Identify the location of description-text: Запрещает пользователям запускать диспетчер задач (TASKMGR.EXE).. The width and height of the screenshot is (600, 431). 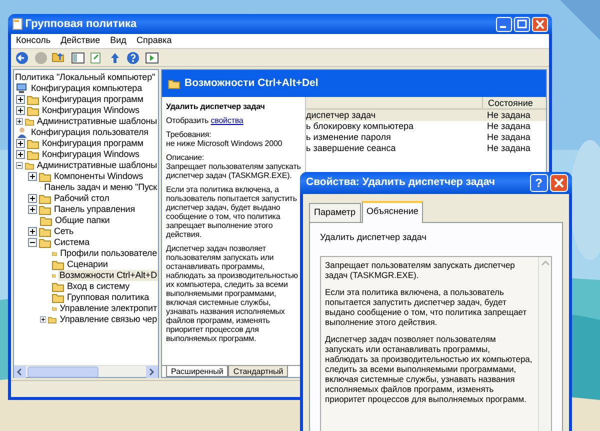
(234, 171).